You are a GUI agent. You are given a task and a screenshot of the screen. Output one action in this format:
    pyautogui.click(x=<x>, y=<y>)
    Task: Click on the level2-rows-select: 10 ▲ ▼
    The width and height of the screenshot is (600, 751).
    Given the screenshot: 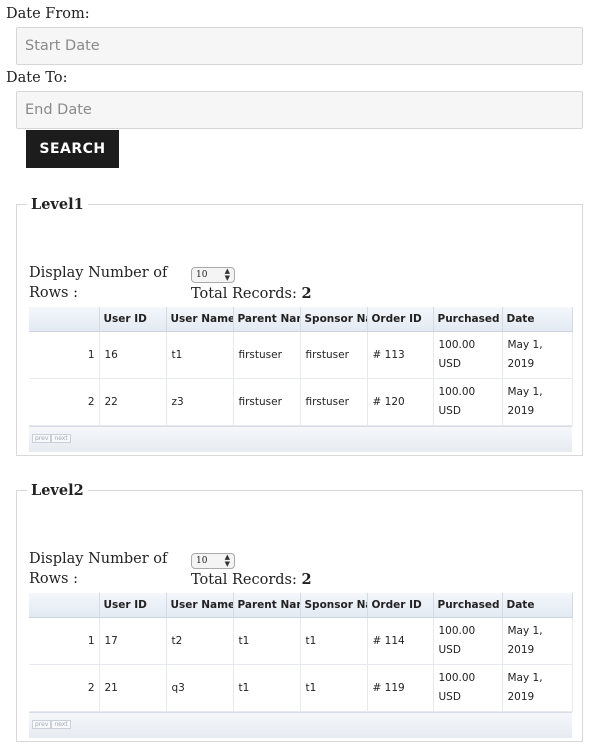 What is the action you would take?
    pyautogui.click(x=213, y=561)
    